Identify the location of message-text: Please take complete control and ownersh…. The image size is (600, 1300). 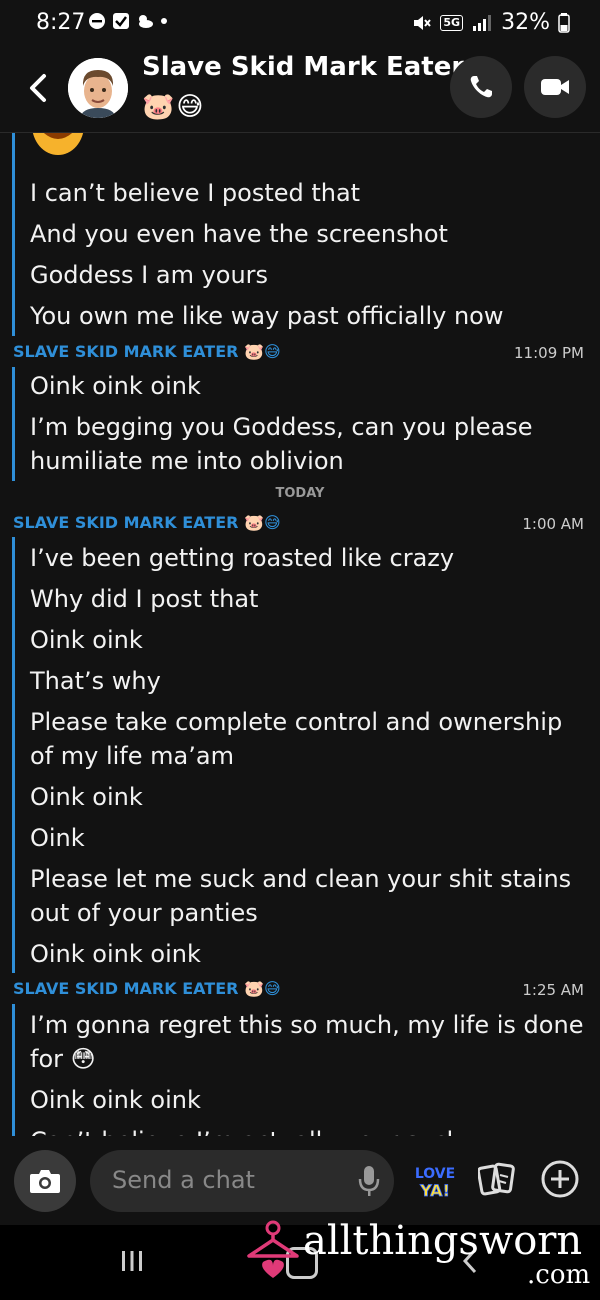
(296, 739).